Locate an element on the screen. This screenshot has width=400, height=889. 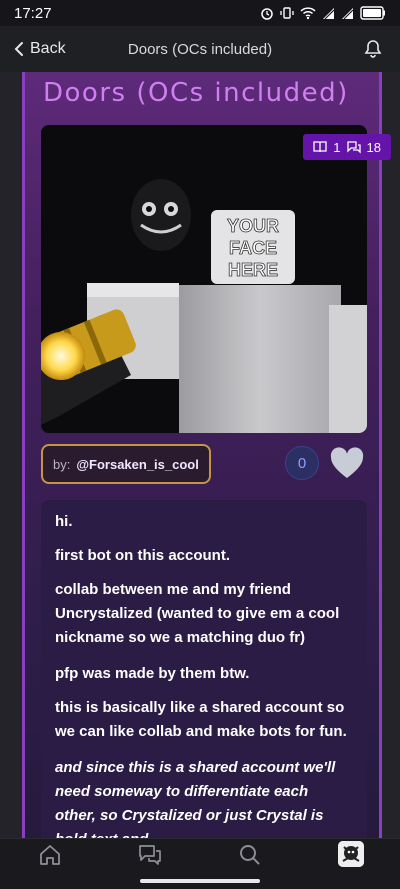
chats-icon is located at coordinates (150, 855).